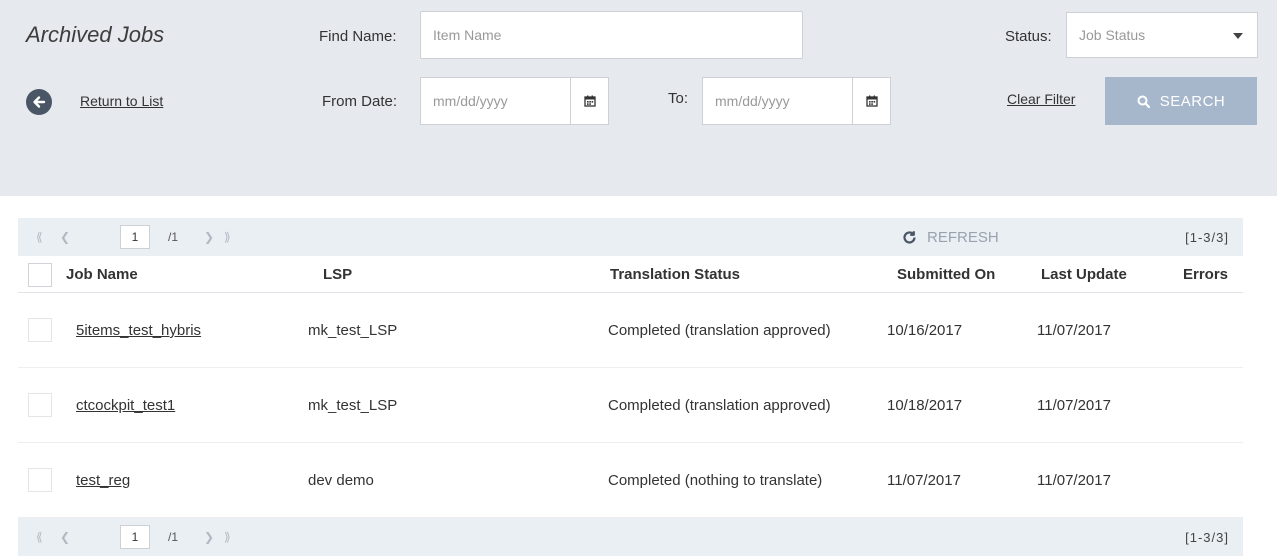  I want to click on refresh-icon, so click(909, 237).